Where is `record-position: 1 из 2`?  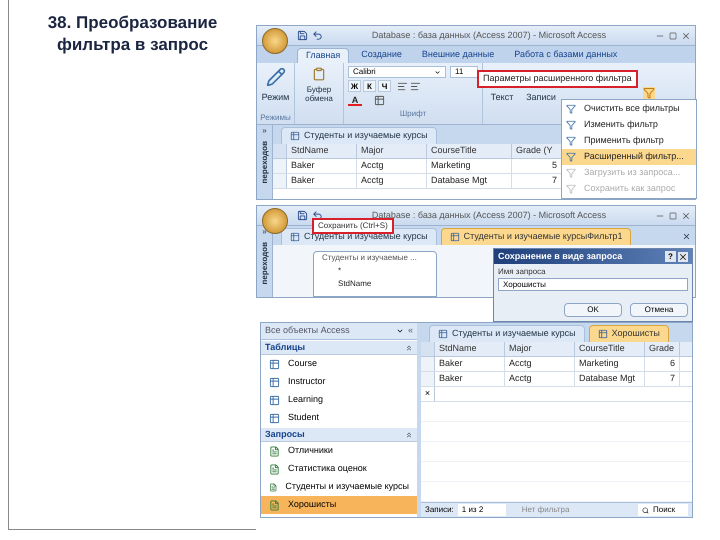
record-position: 1 из 2 is located at coordinates (482, 510).